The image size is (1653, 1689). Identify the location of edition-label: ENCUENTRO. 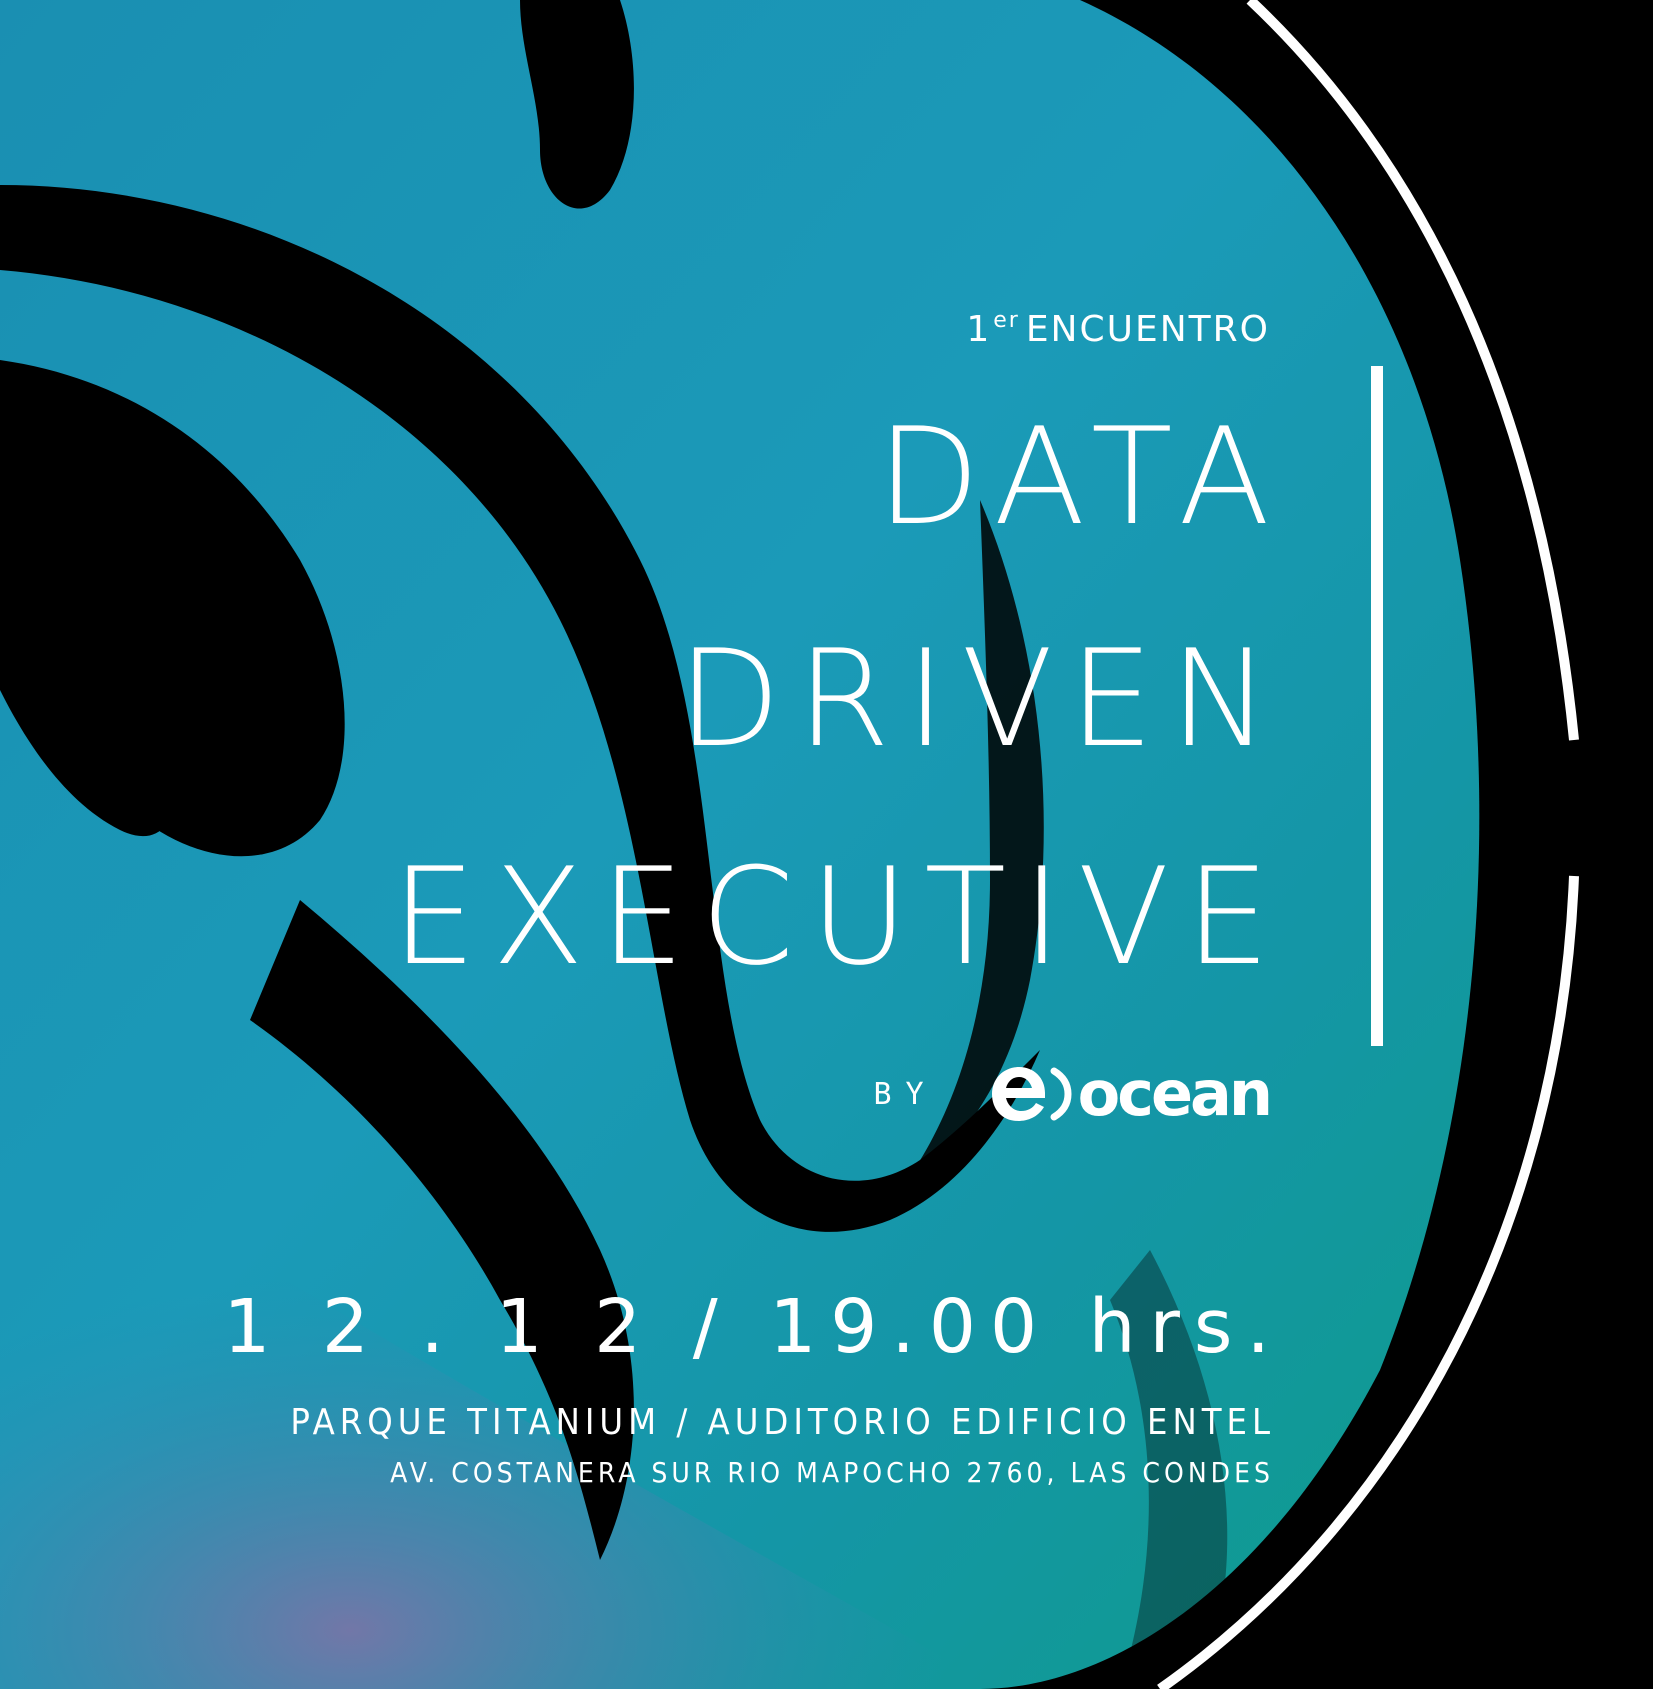
(1147, 329).